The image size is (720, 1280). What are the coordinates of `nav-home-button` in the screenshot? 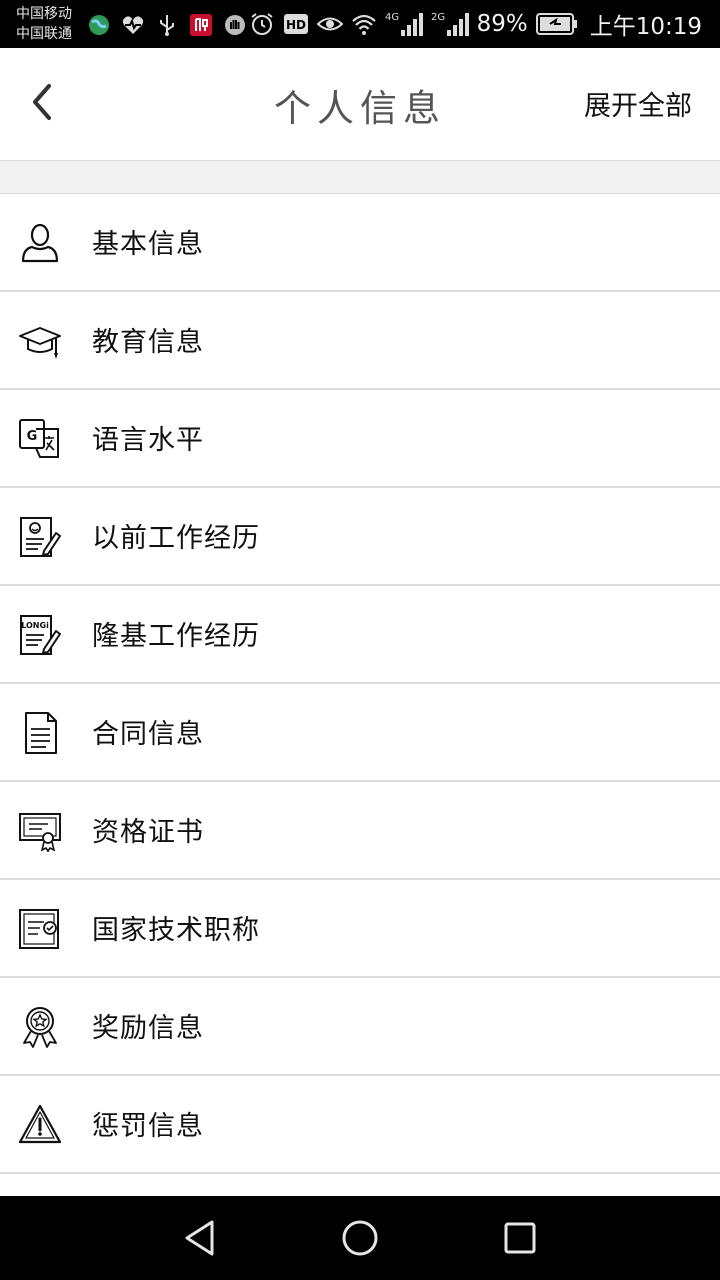 It's located at (360, 1238).